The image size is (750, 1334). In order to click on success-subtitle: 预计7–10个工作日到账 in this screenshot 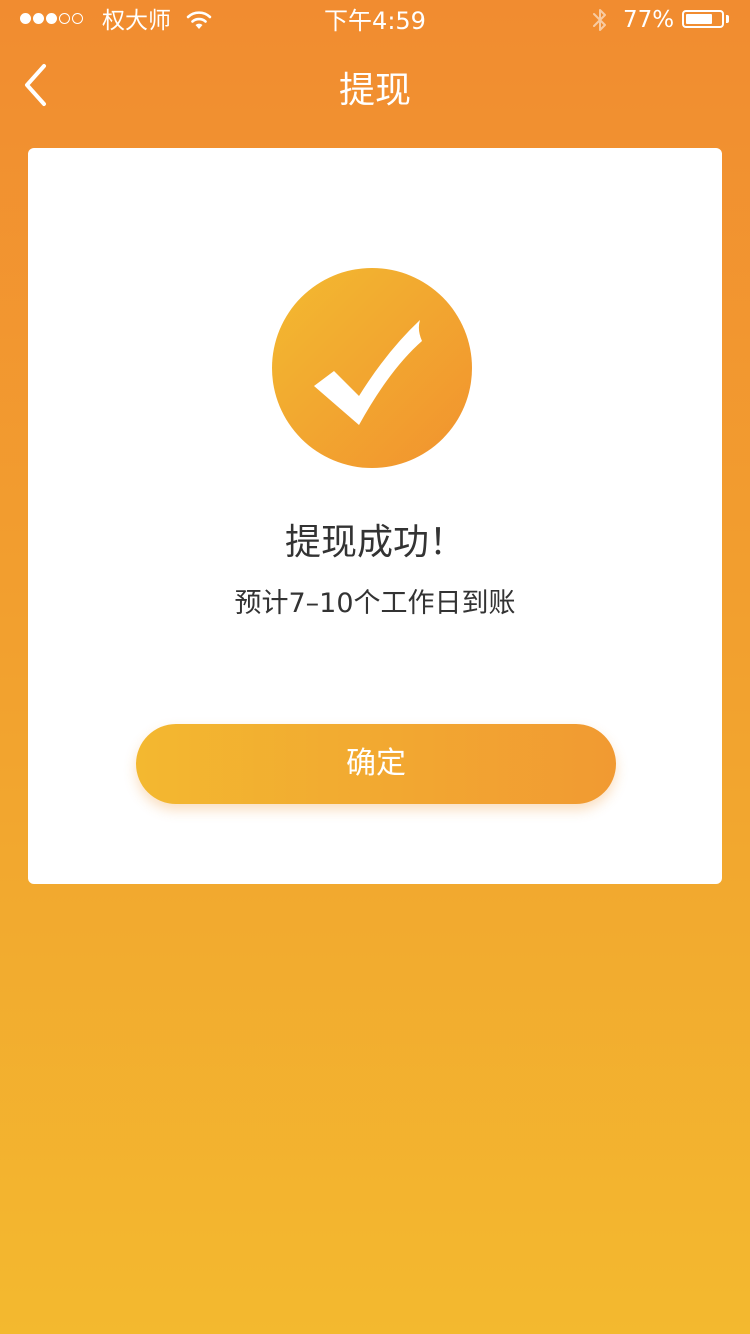, I will do `click(375, 603)`.